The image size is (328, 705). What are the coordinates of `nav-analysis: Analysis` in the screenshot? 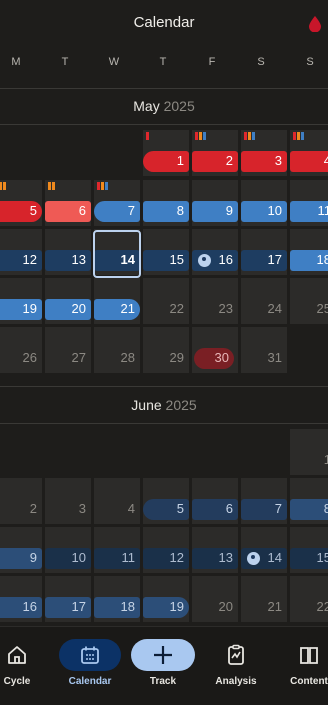 It's located at (236, 666).